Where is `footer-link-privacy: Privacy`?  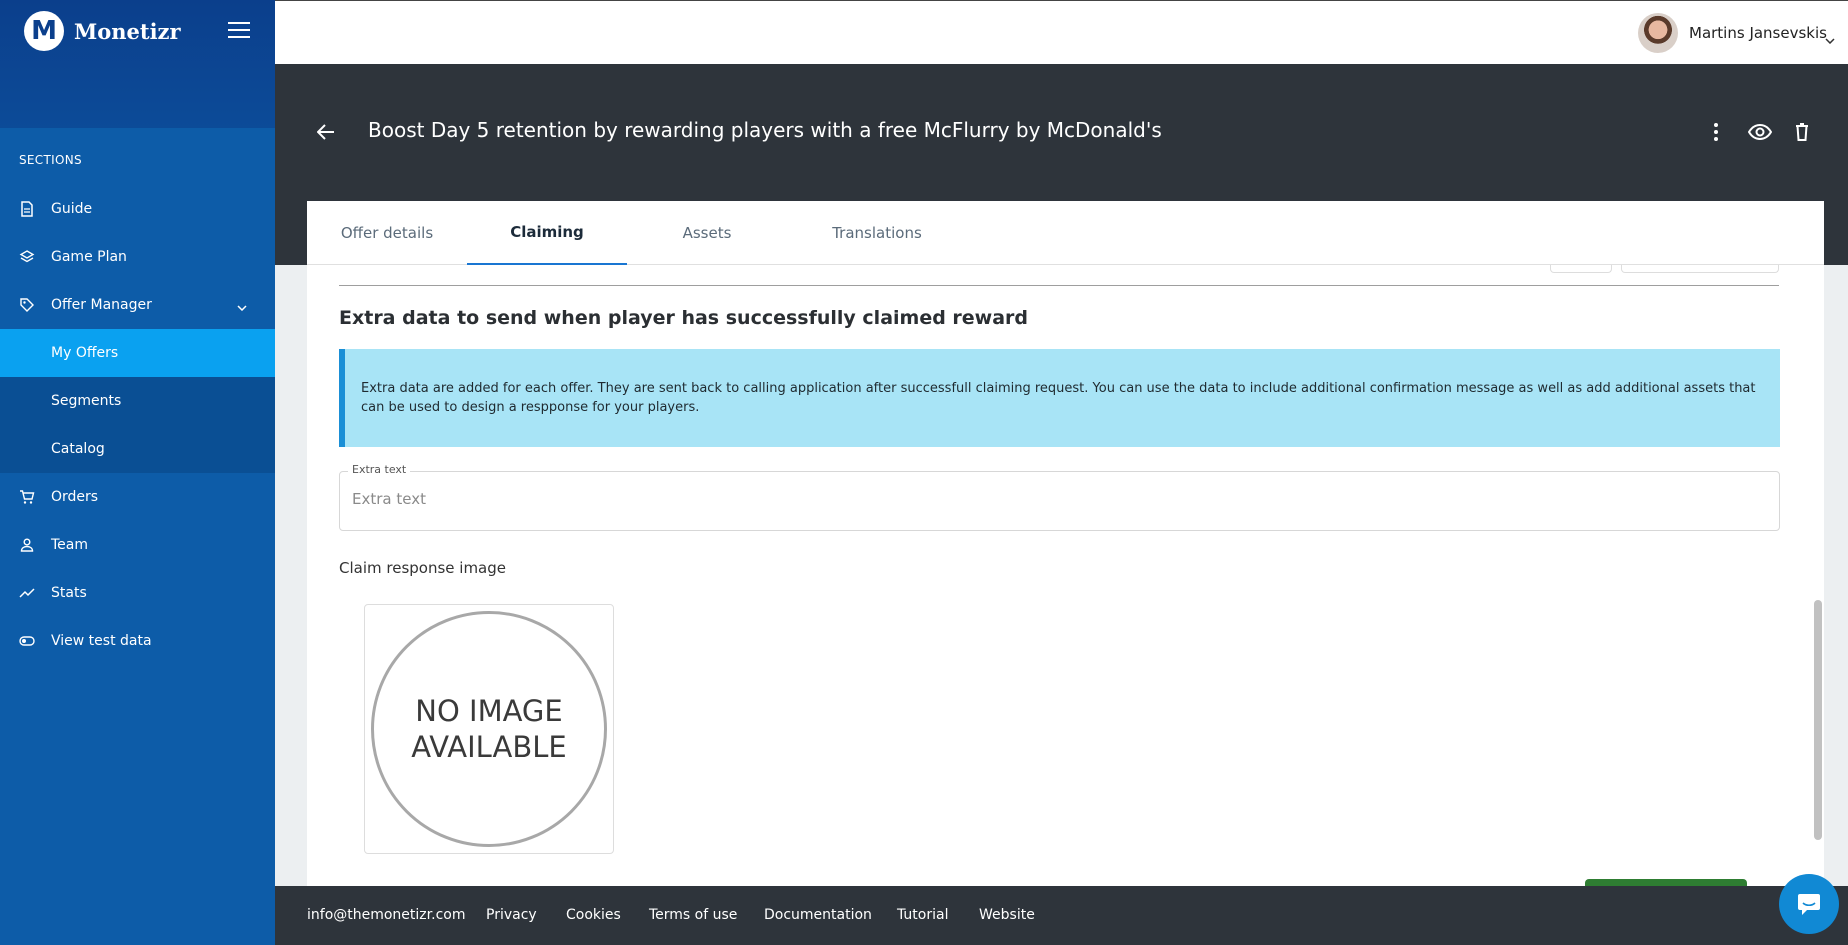 footer-link-privacy: Privacy is located at coordinates (511, 915).